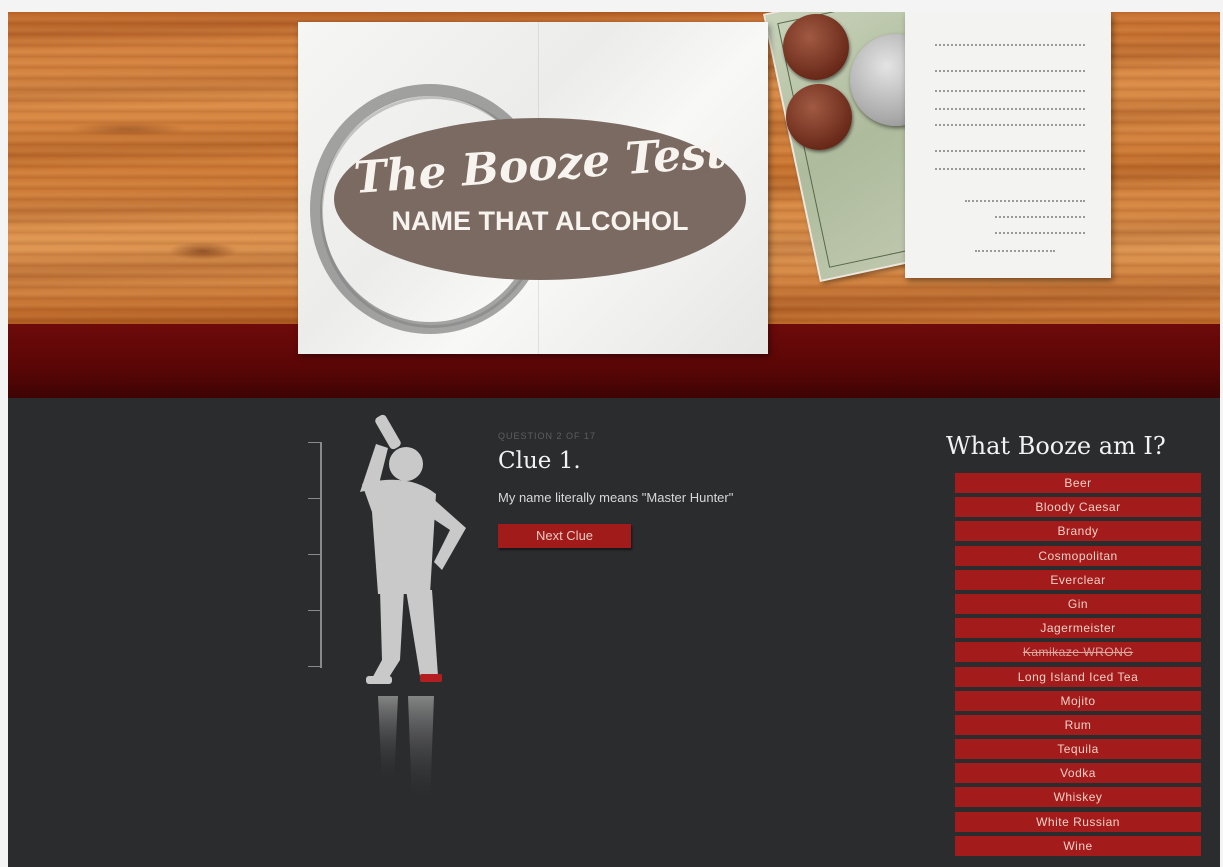 The width and height of the screenshot is (1223, 867). What do you see at coordinates (540, 199) in the screenshot?
I see `logo: The Booze Test NAME THAT ALCOHOL` at bounding box center [540, 199].